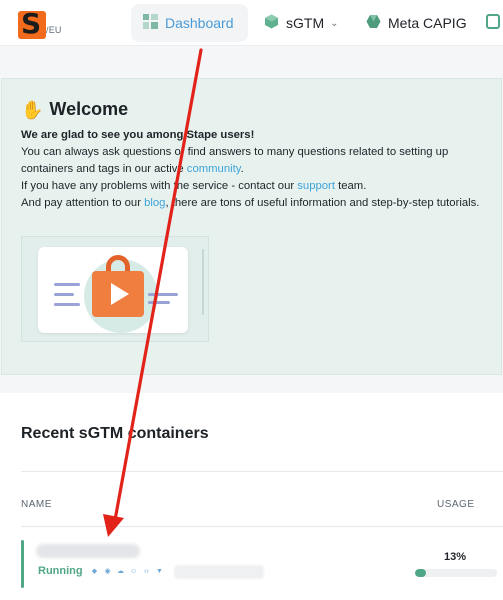 This screenshot has height=600, width=503. I want to click on usage-progress-bar, so click(456, 573).